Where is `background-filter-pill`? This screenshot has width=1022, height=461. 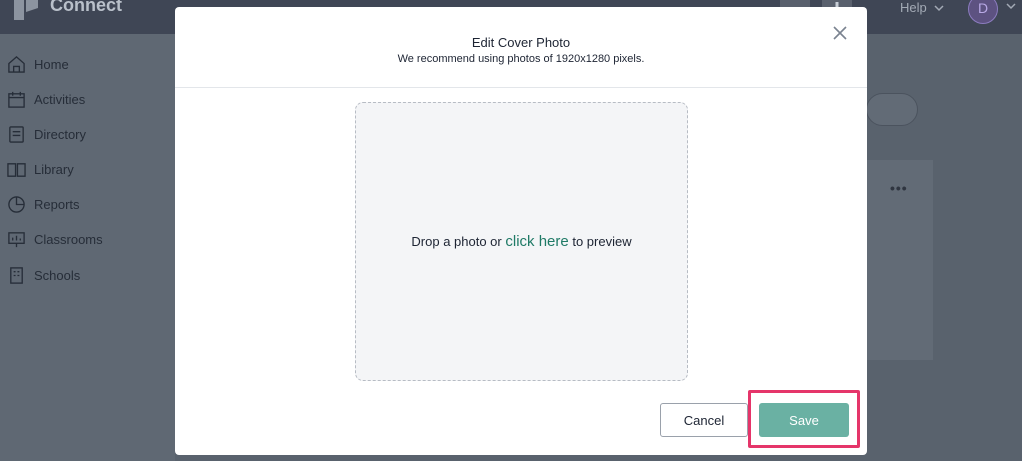 background-filter-pill is located at coordinates (892, 109).